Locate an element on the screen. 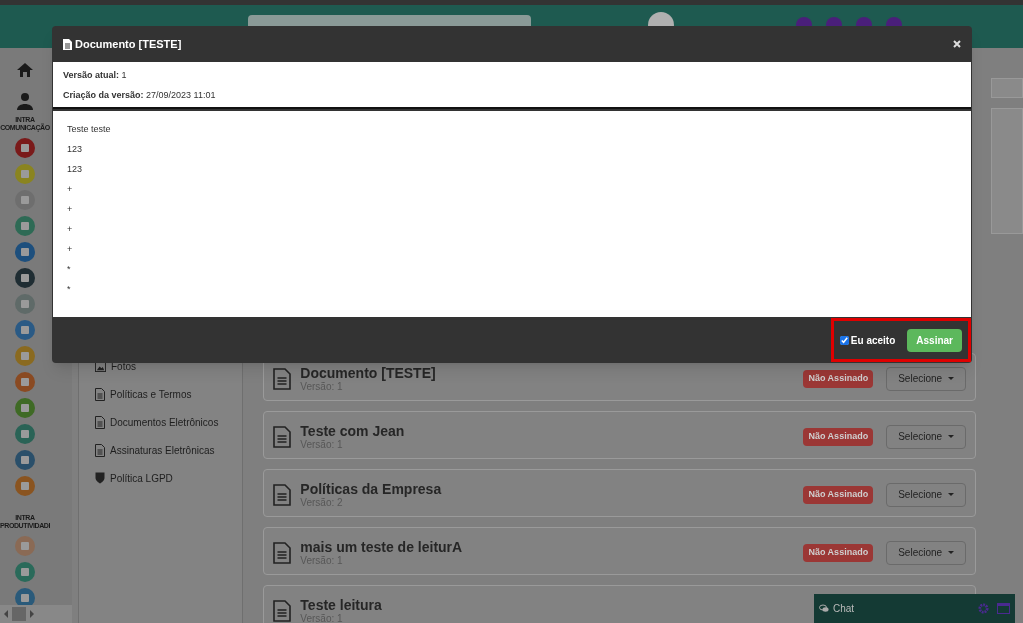 The image size is (1023, 623). accept-label: Eu aceito is located at coordinates (873, 340).